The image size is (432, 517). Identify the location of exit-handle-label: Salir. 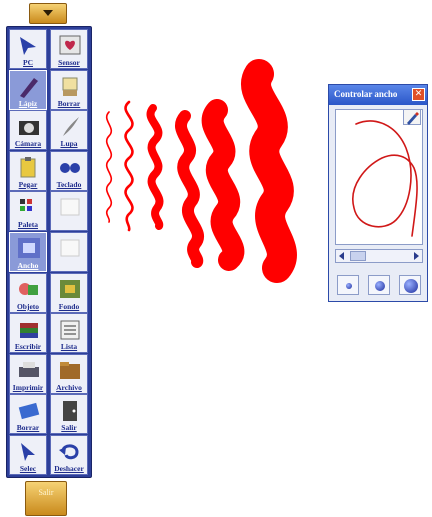
(46, 492).